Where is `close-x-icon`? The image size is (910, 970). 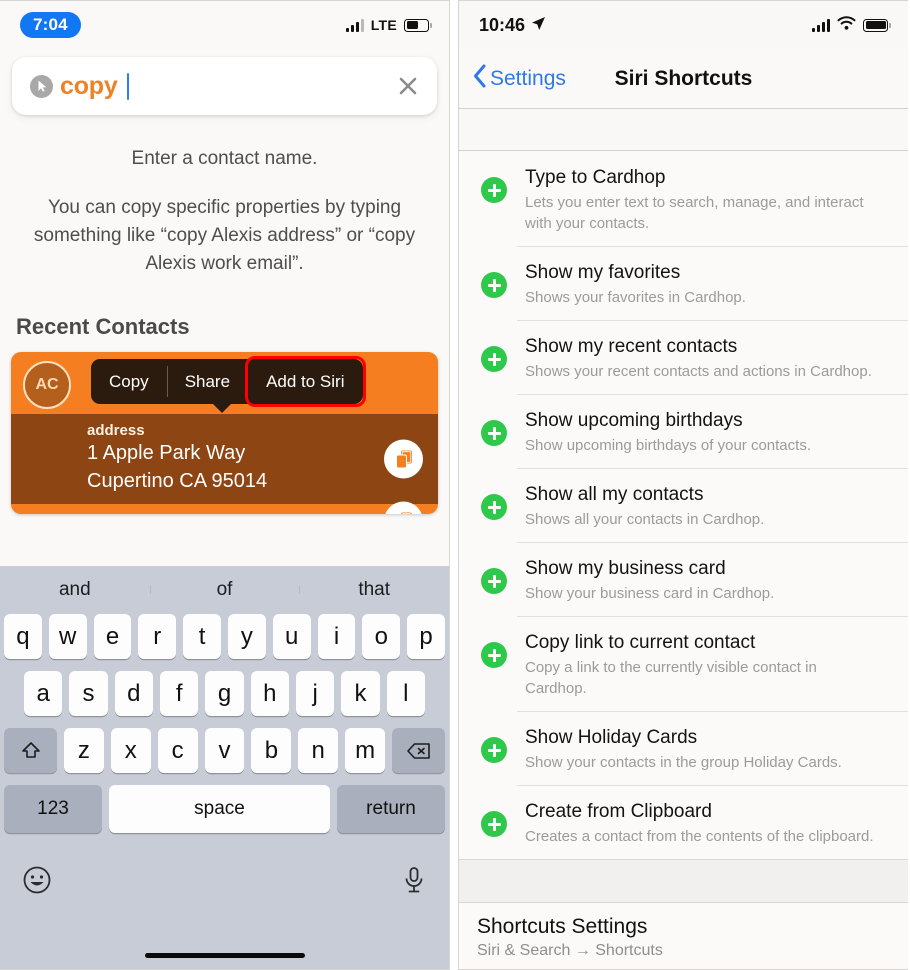 close-x-icon is located at coordinates (408, 86).